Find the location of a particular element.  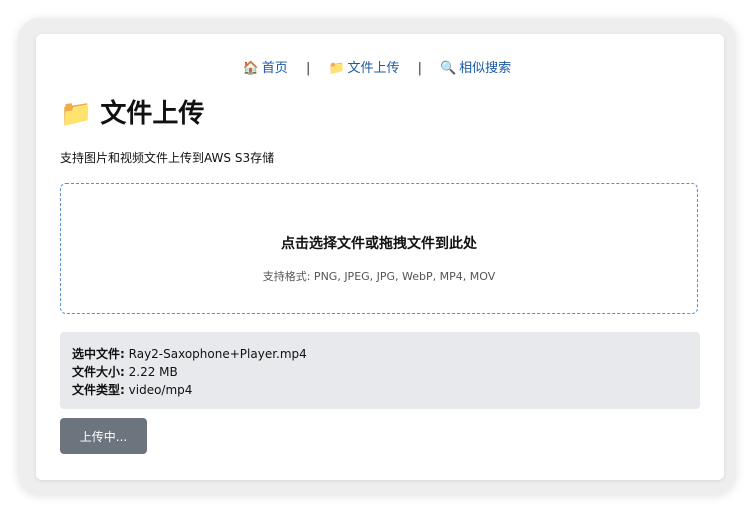

nav-link-search-label: 相似搜索 is located at coordinates (485, 68).